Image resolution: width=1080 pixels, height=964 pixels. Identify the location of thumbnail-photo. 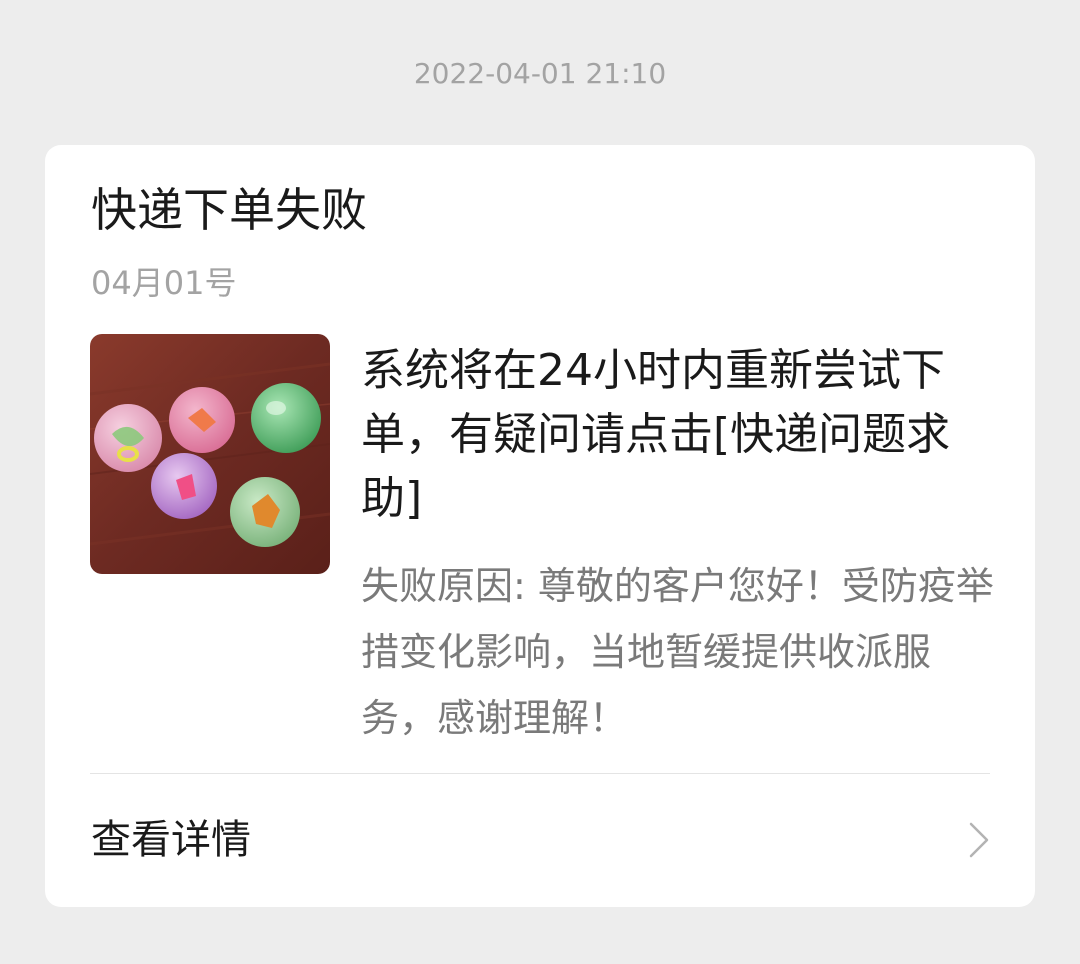
(210, 454).